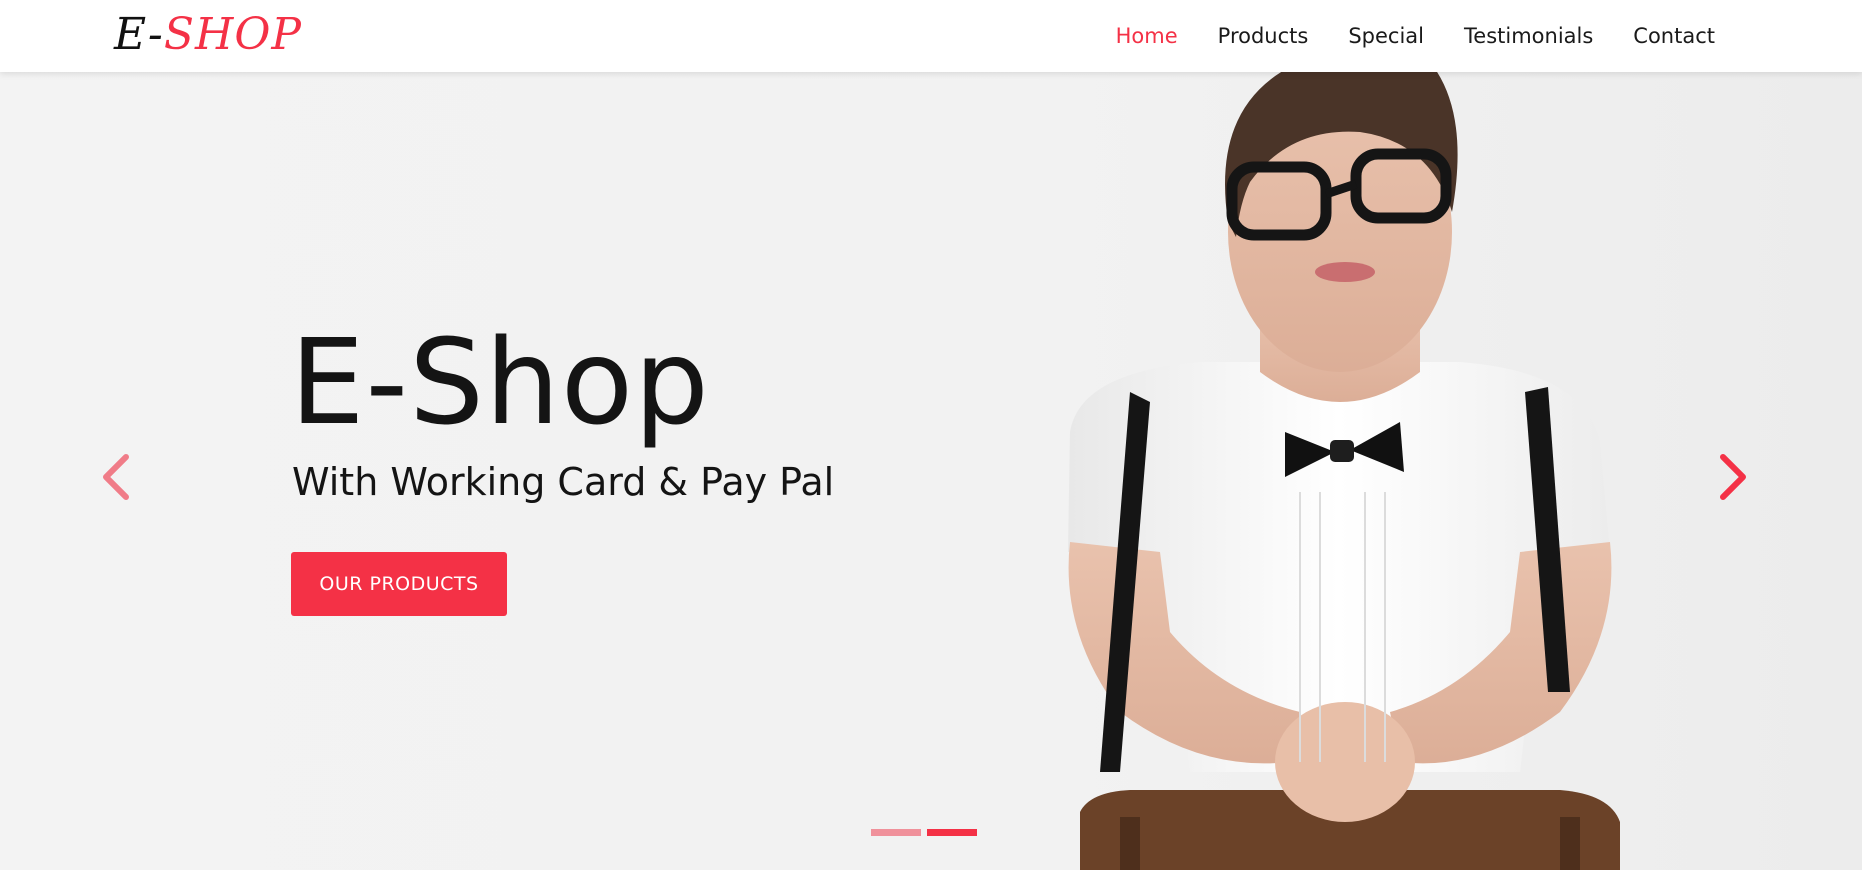 The image size is (1862, 870). Describe the element at coordinates (1528, 36) in the screenshot. I see `nav-testimonials: Testimonials` at that location.